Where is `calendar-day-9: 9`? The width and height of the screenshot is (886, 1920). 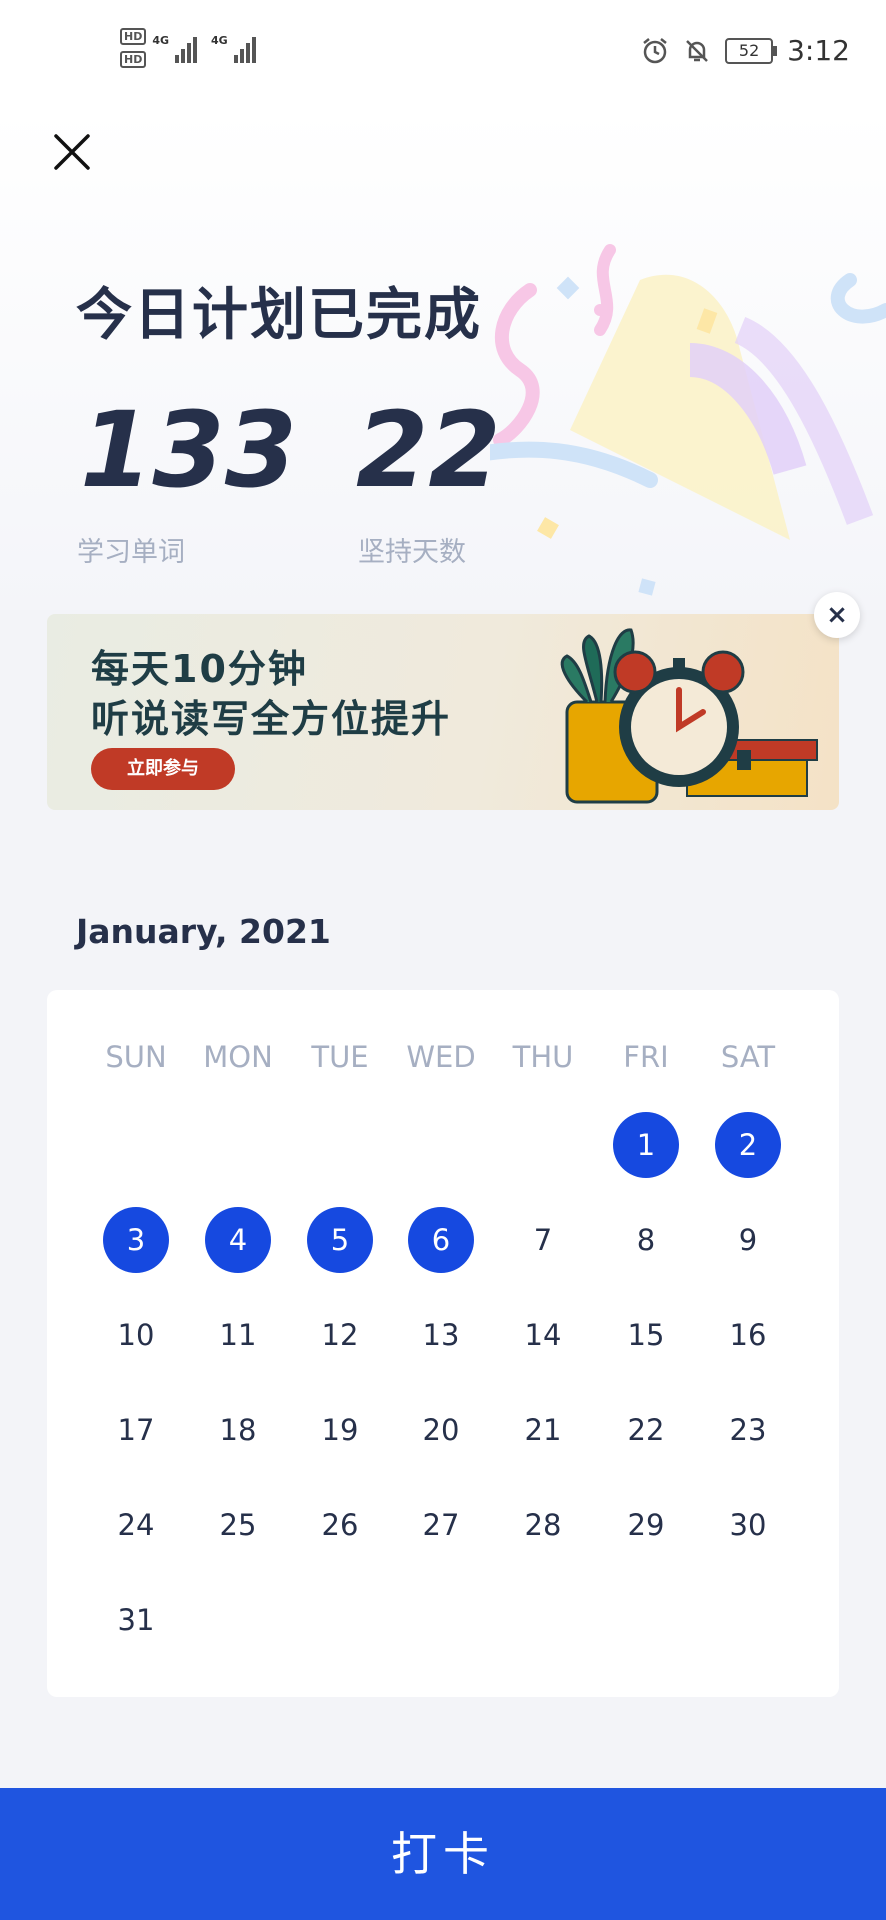 calendar-day-9: 9 is located at coordinates (748, 1240).